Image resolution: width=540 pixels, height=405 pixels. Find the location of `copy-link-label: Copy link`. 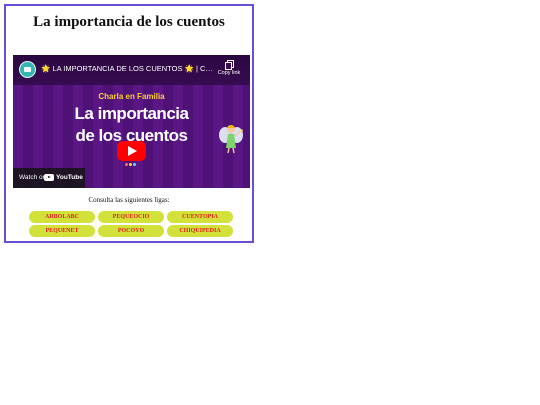

copy-link-label: Copy link is located at coordinates (229, 73).